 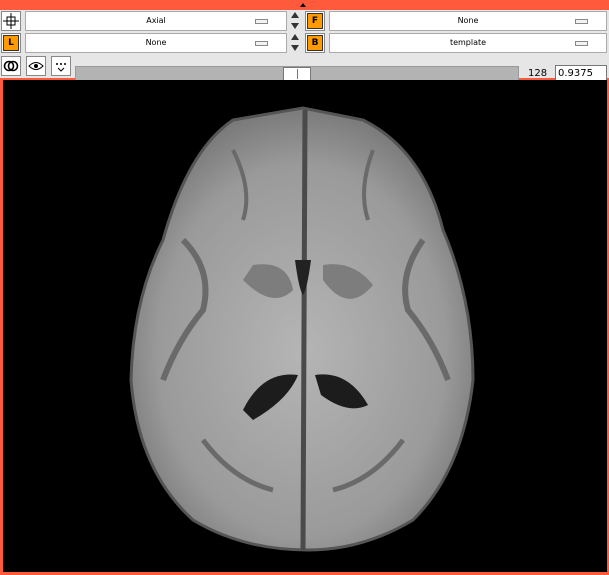 I want to click on overlay-select-left: None, so click(x=156, y=43).